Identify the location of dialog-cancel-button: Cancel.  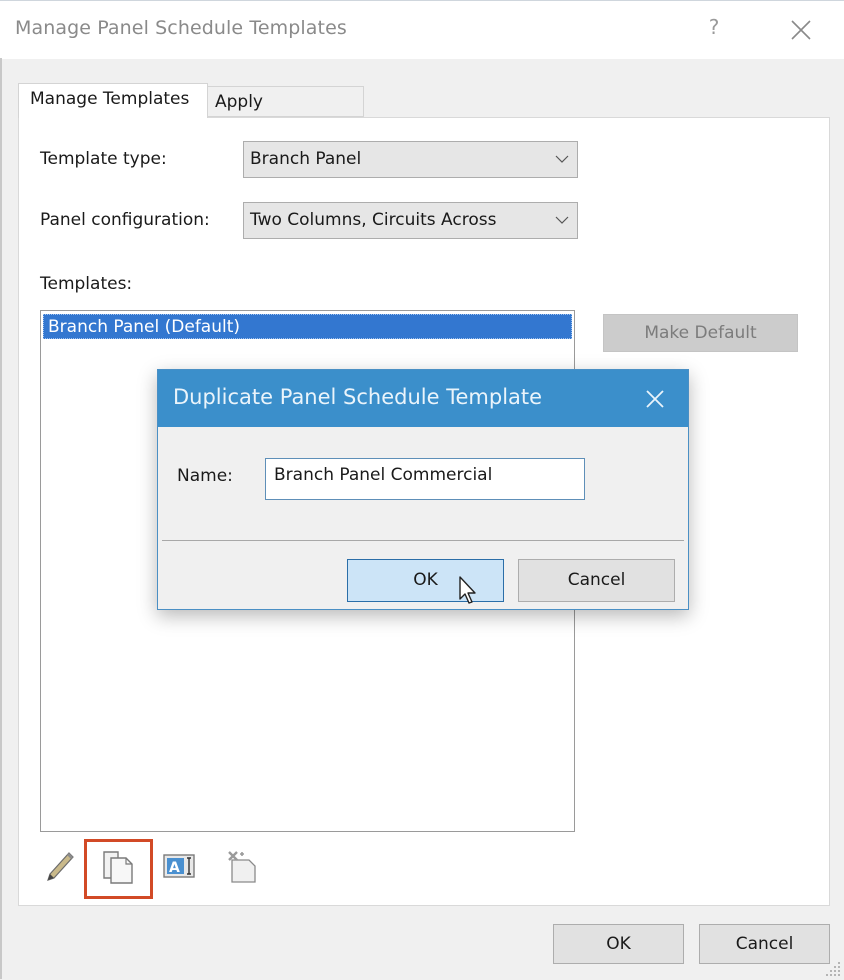
(596, 580).